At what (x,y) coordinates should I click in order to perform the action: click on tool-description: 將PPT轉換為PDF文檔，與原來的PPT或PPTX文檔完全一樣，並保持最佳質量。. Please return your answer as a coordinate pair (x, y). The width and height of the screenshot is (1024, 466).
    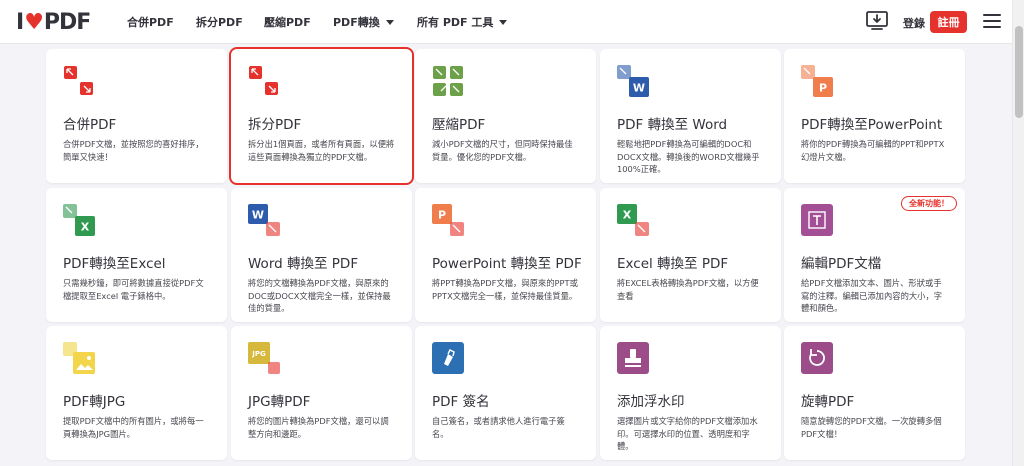
    Looking at the image, I should click on (505, 289).